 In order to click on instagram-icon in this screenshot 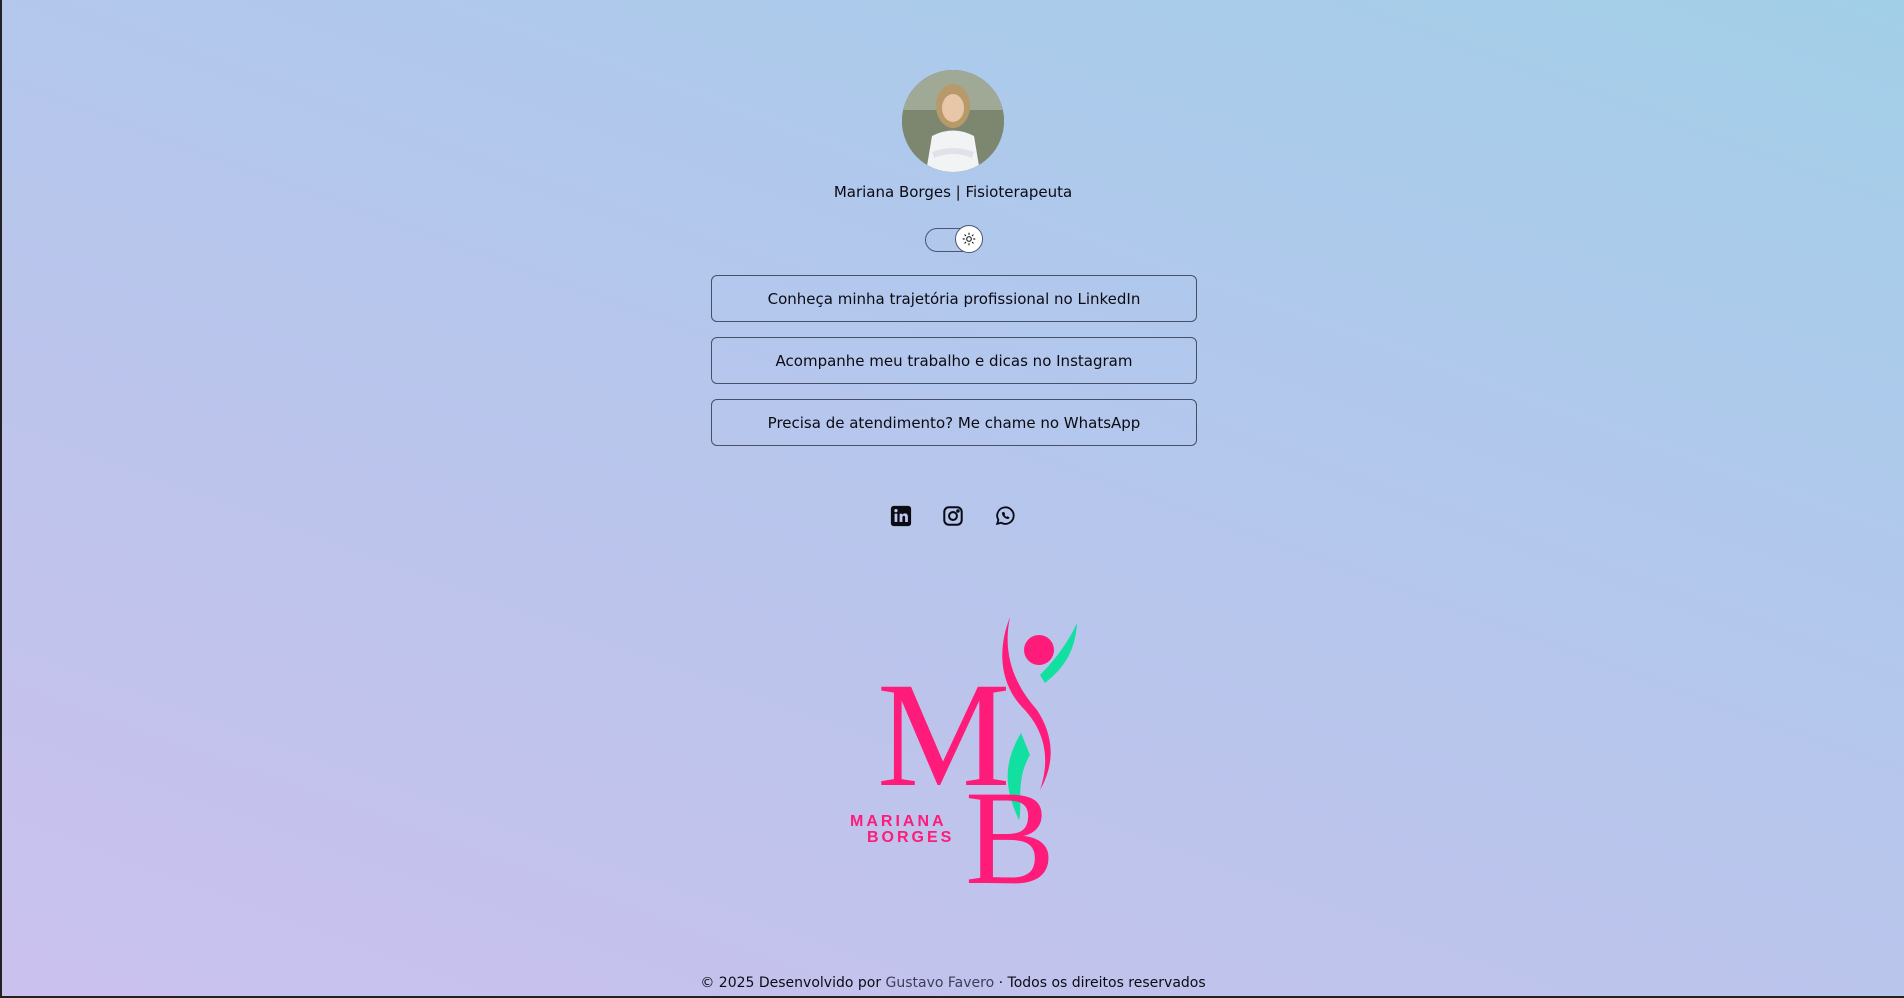, I will do `click(953, 516)`.